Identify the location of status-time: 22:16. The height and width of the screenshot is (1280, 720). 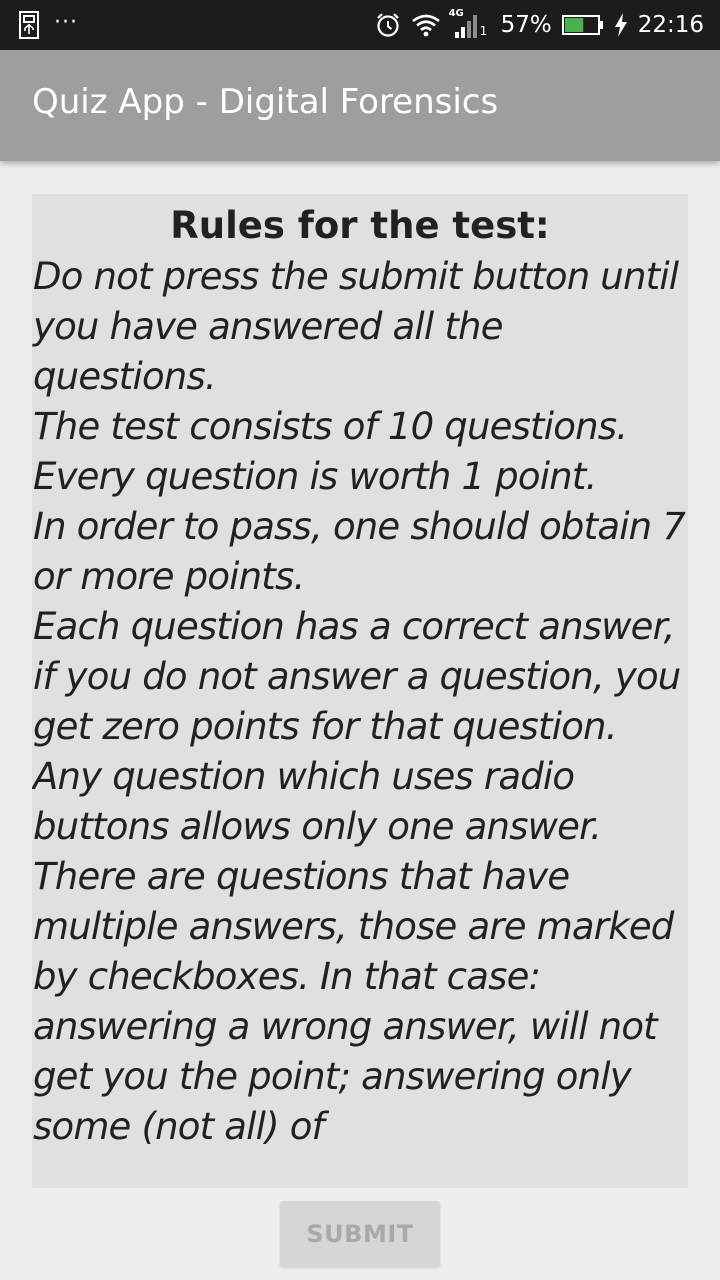
(670, 25).